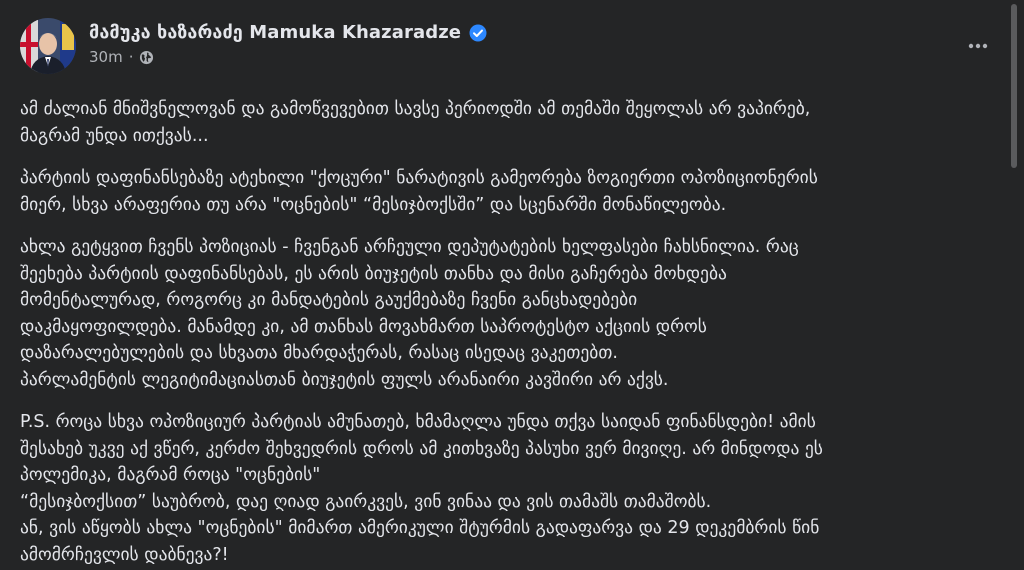 The width and height of the screenshot is (1024, 570). I want to click on author-avatar, so click(48, 46).